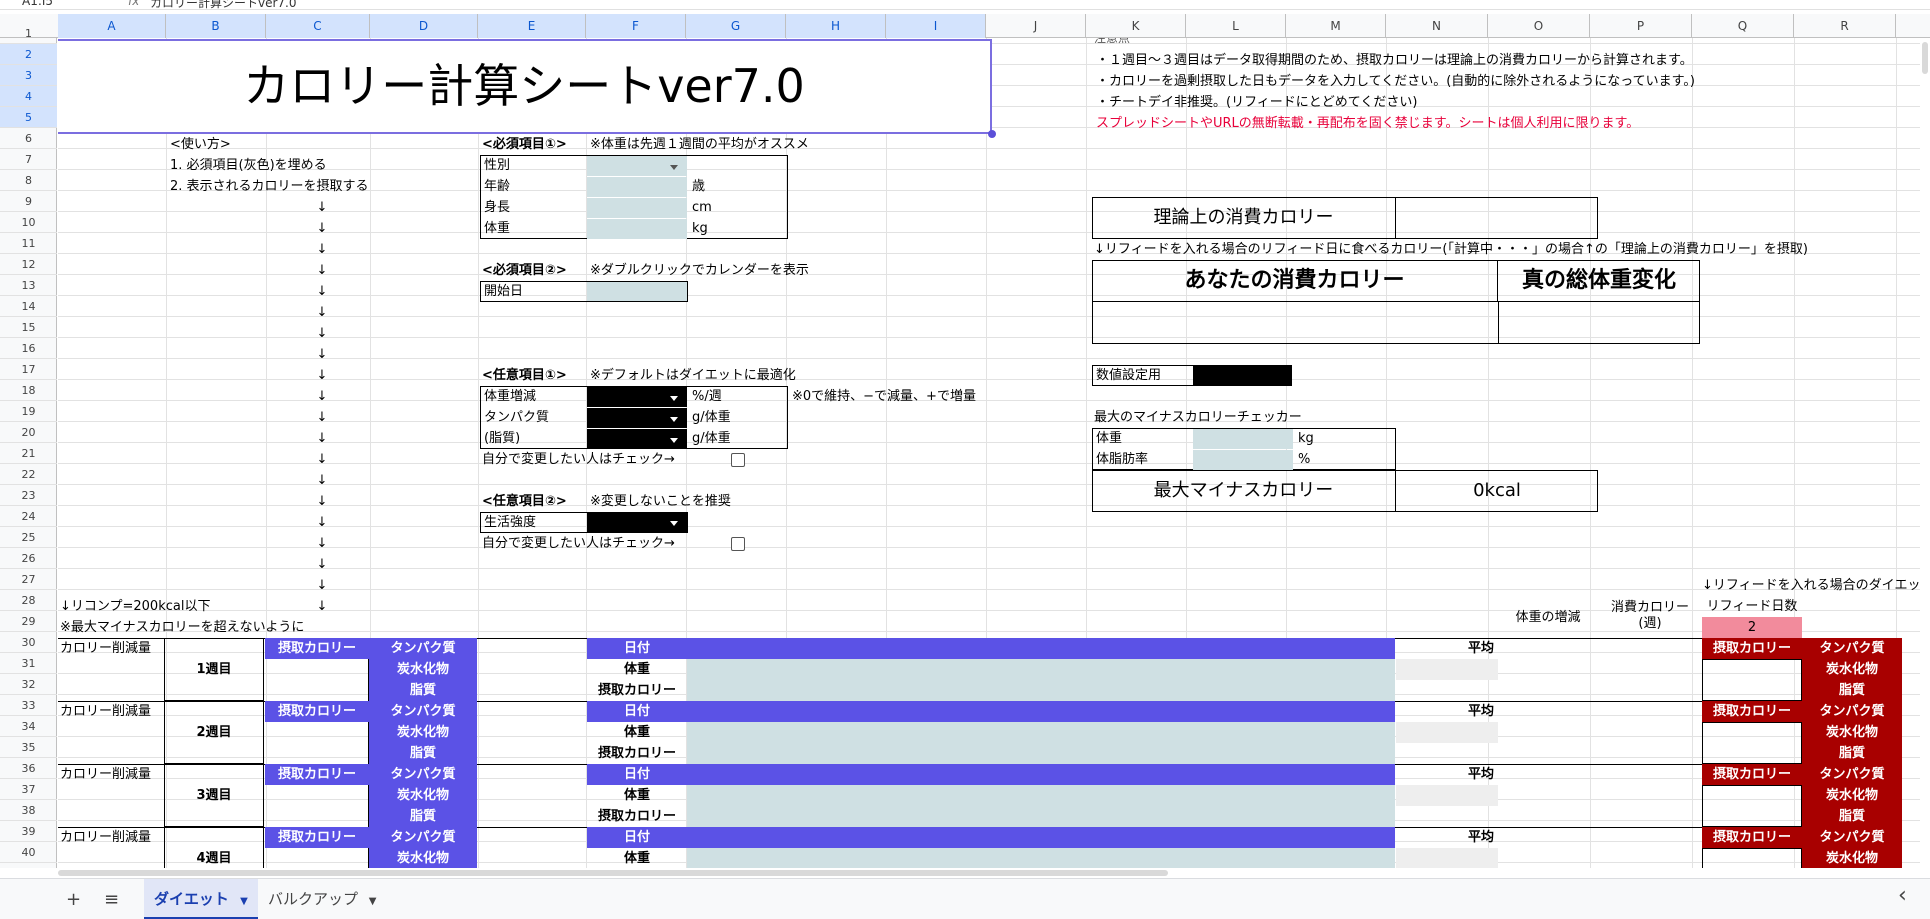 The width and height of the screenshot is (1930, 919). What do you see at coordinates (28, 474) in the screenshot?
I see `row-number: 22` at bounding box center [28, 474].